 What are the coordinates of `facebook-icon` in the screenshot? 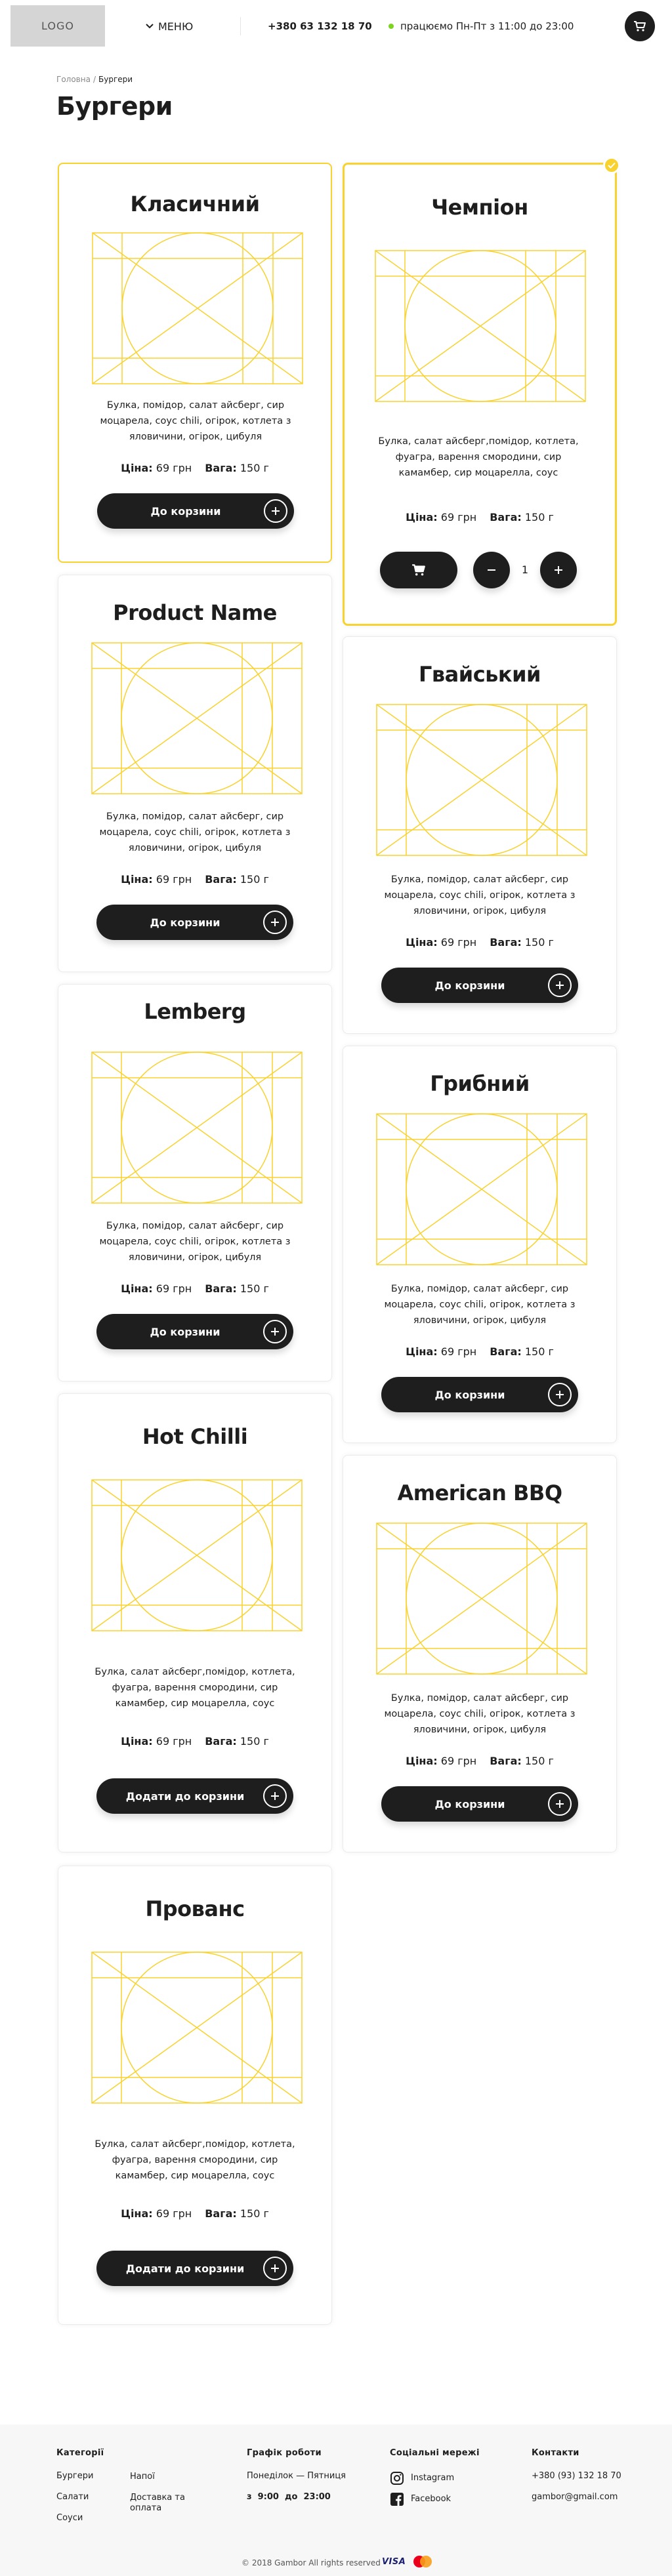 It's located at (397, 2499).